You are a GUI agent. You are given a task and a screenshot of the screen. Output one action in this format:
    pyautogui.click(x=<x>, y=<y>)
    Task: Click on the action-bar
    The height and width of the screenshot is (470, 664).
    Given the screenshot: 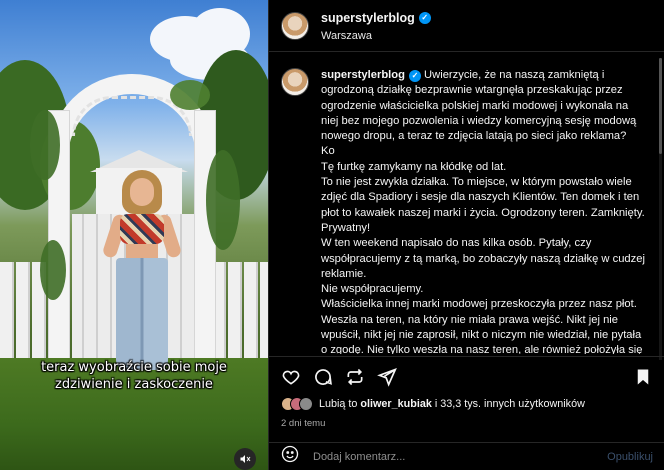 What is the action you would take?
    pyautogui.click(x=466, y=376)
    